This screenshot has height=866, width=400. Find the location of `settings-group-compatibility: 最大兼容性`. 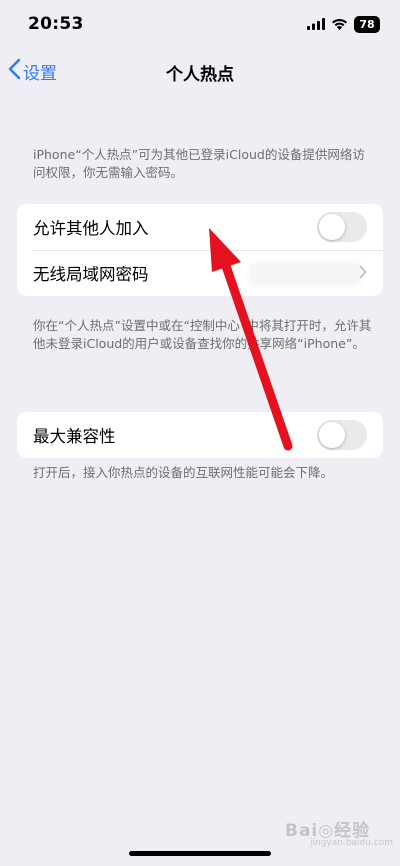

settings-group-compatibility: 最大兼容性 is located at coordinates (200, 435).